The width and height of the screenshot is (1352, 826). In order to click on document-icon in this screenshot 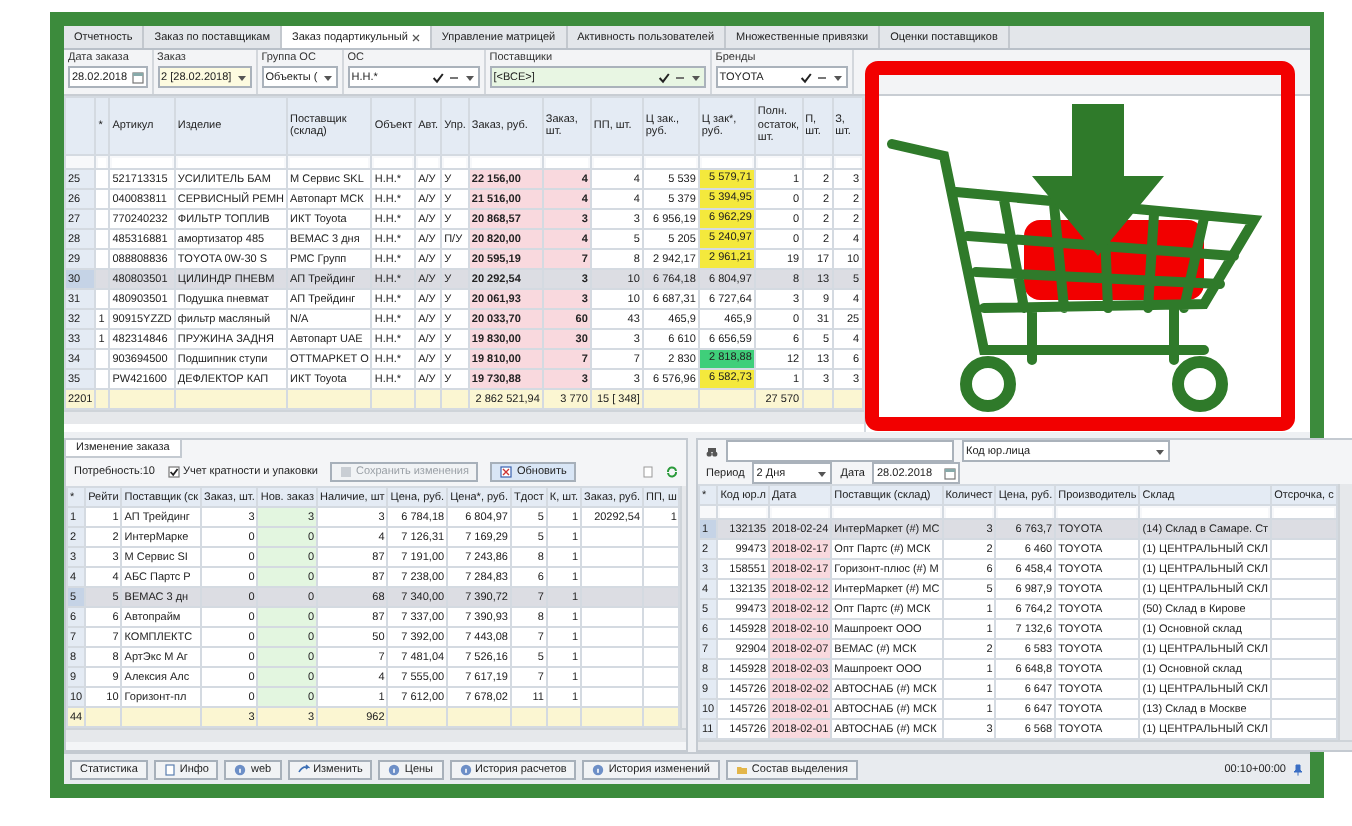, I will do `click(648, 472)`.